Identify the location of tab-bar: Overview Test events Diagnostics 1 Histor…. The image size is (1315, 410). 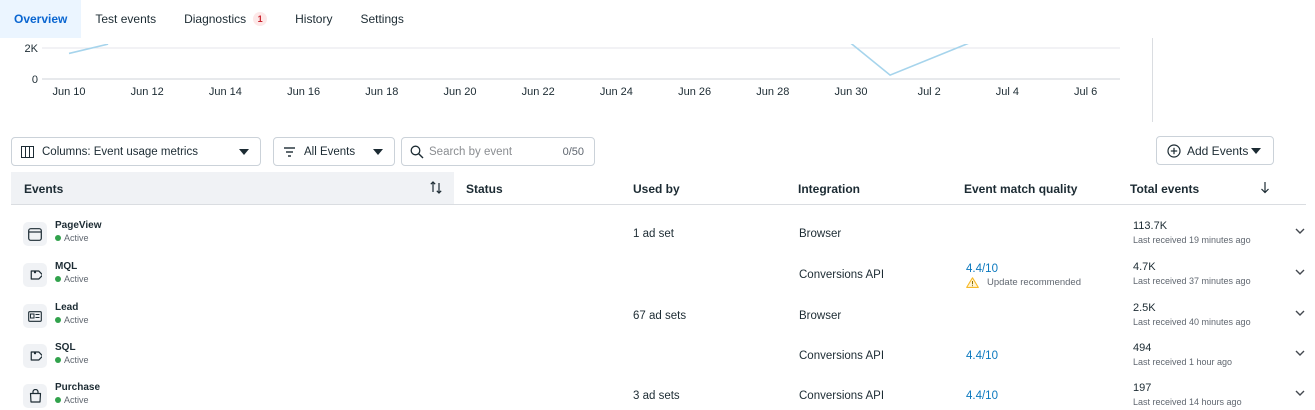
(209, 19).